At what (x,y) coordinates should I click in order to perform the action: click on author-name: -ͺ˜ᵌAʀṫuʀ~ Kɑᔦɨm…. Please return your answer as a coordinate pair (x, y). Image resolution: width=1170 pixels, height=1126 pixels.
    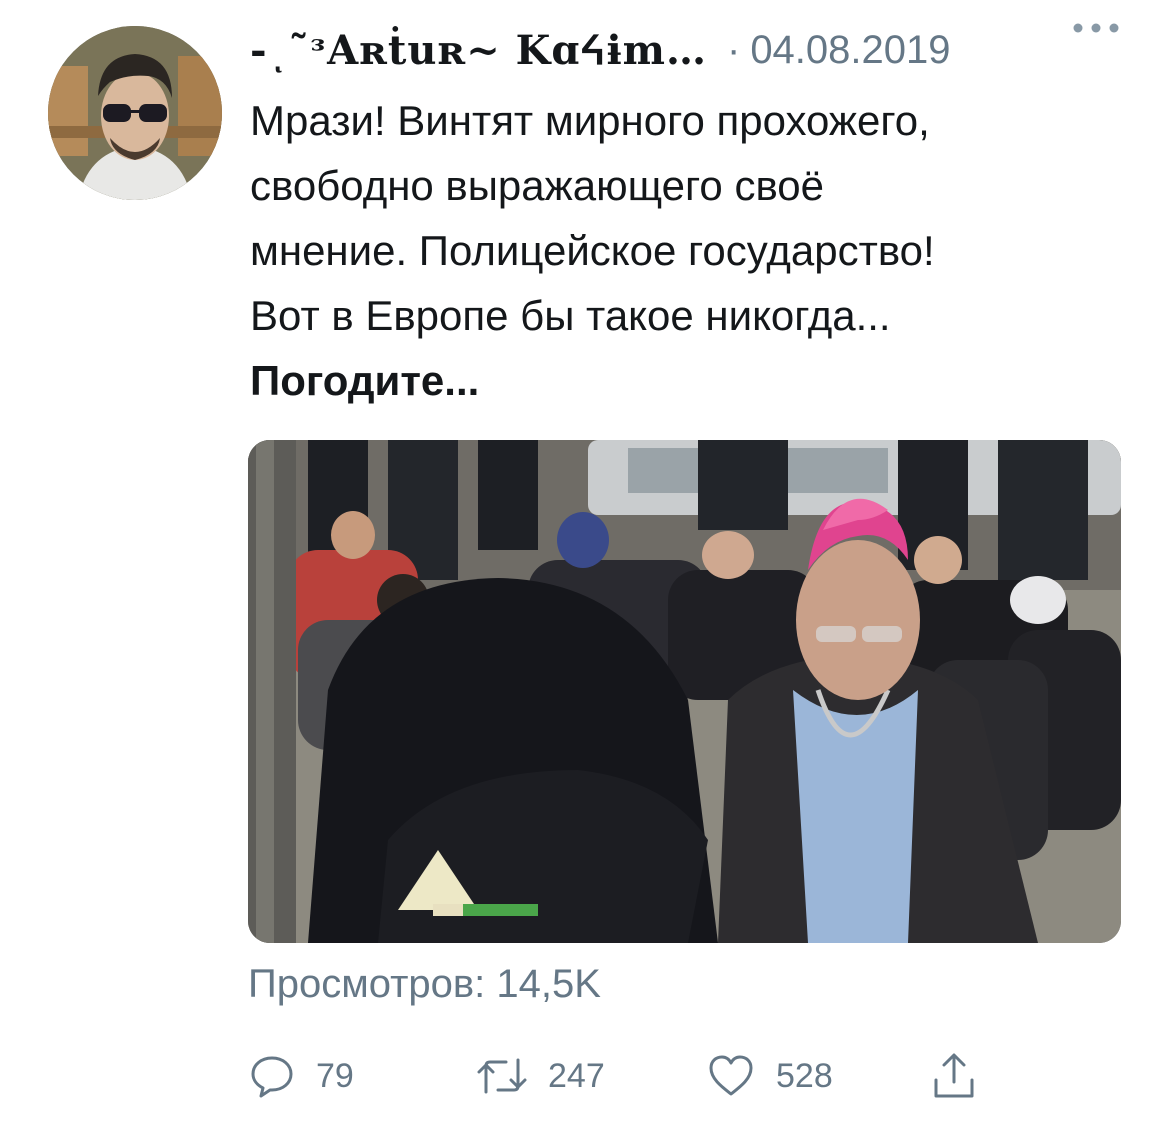
    Looking at the image, I should click on (478, 50).